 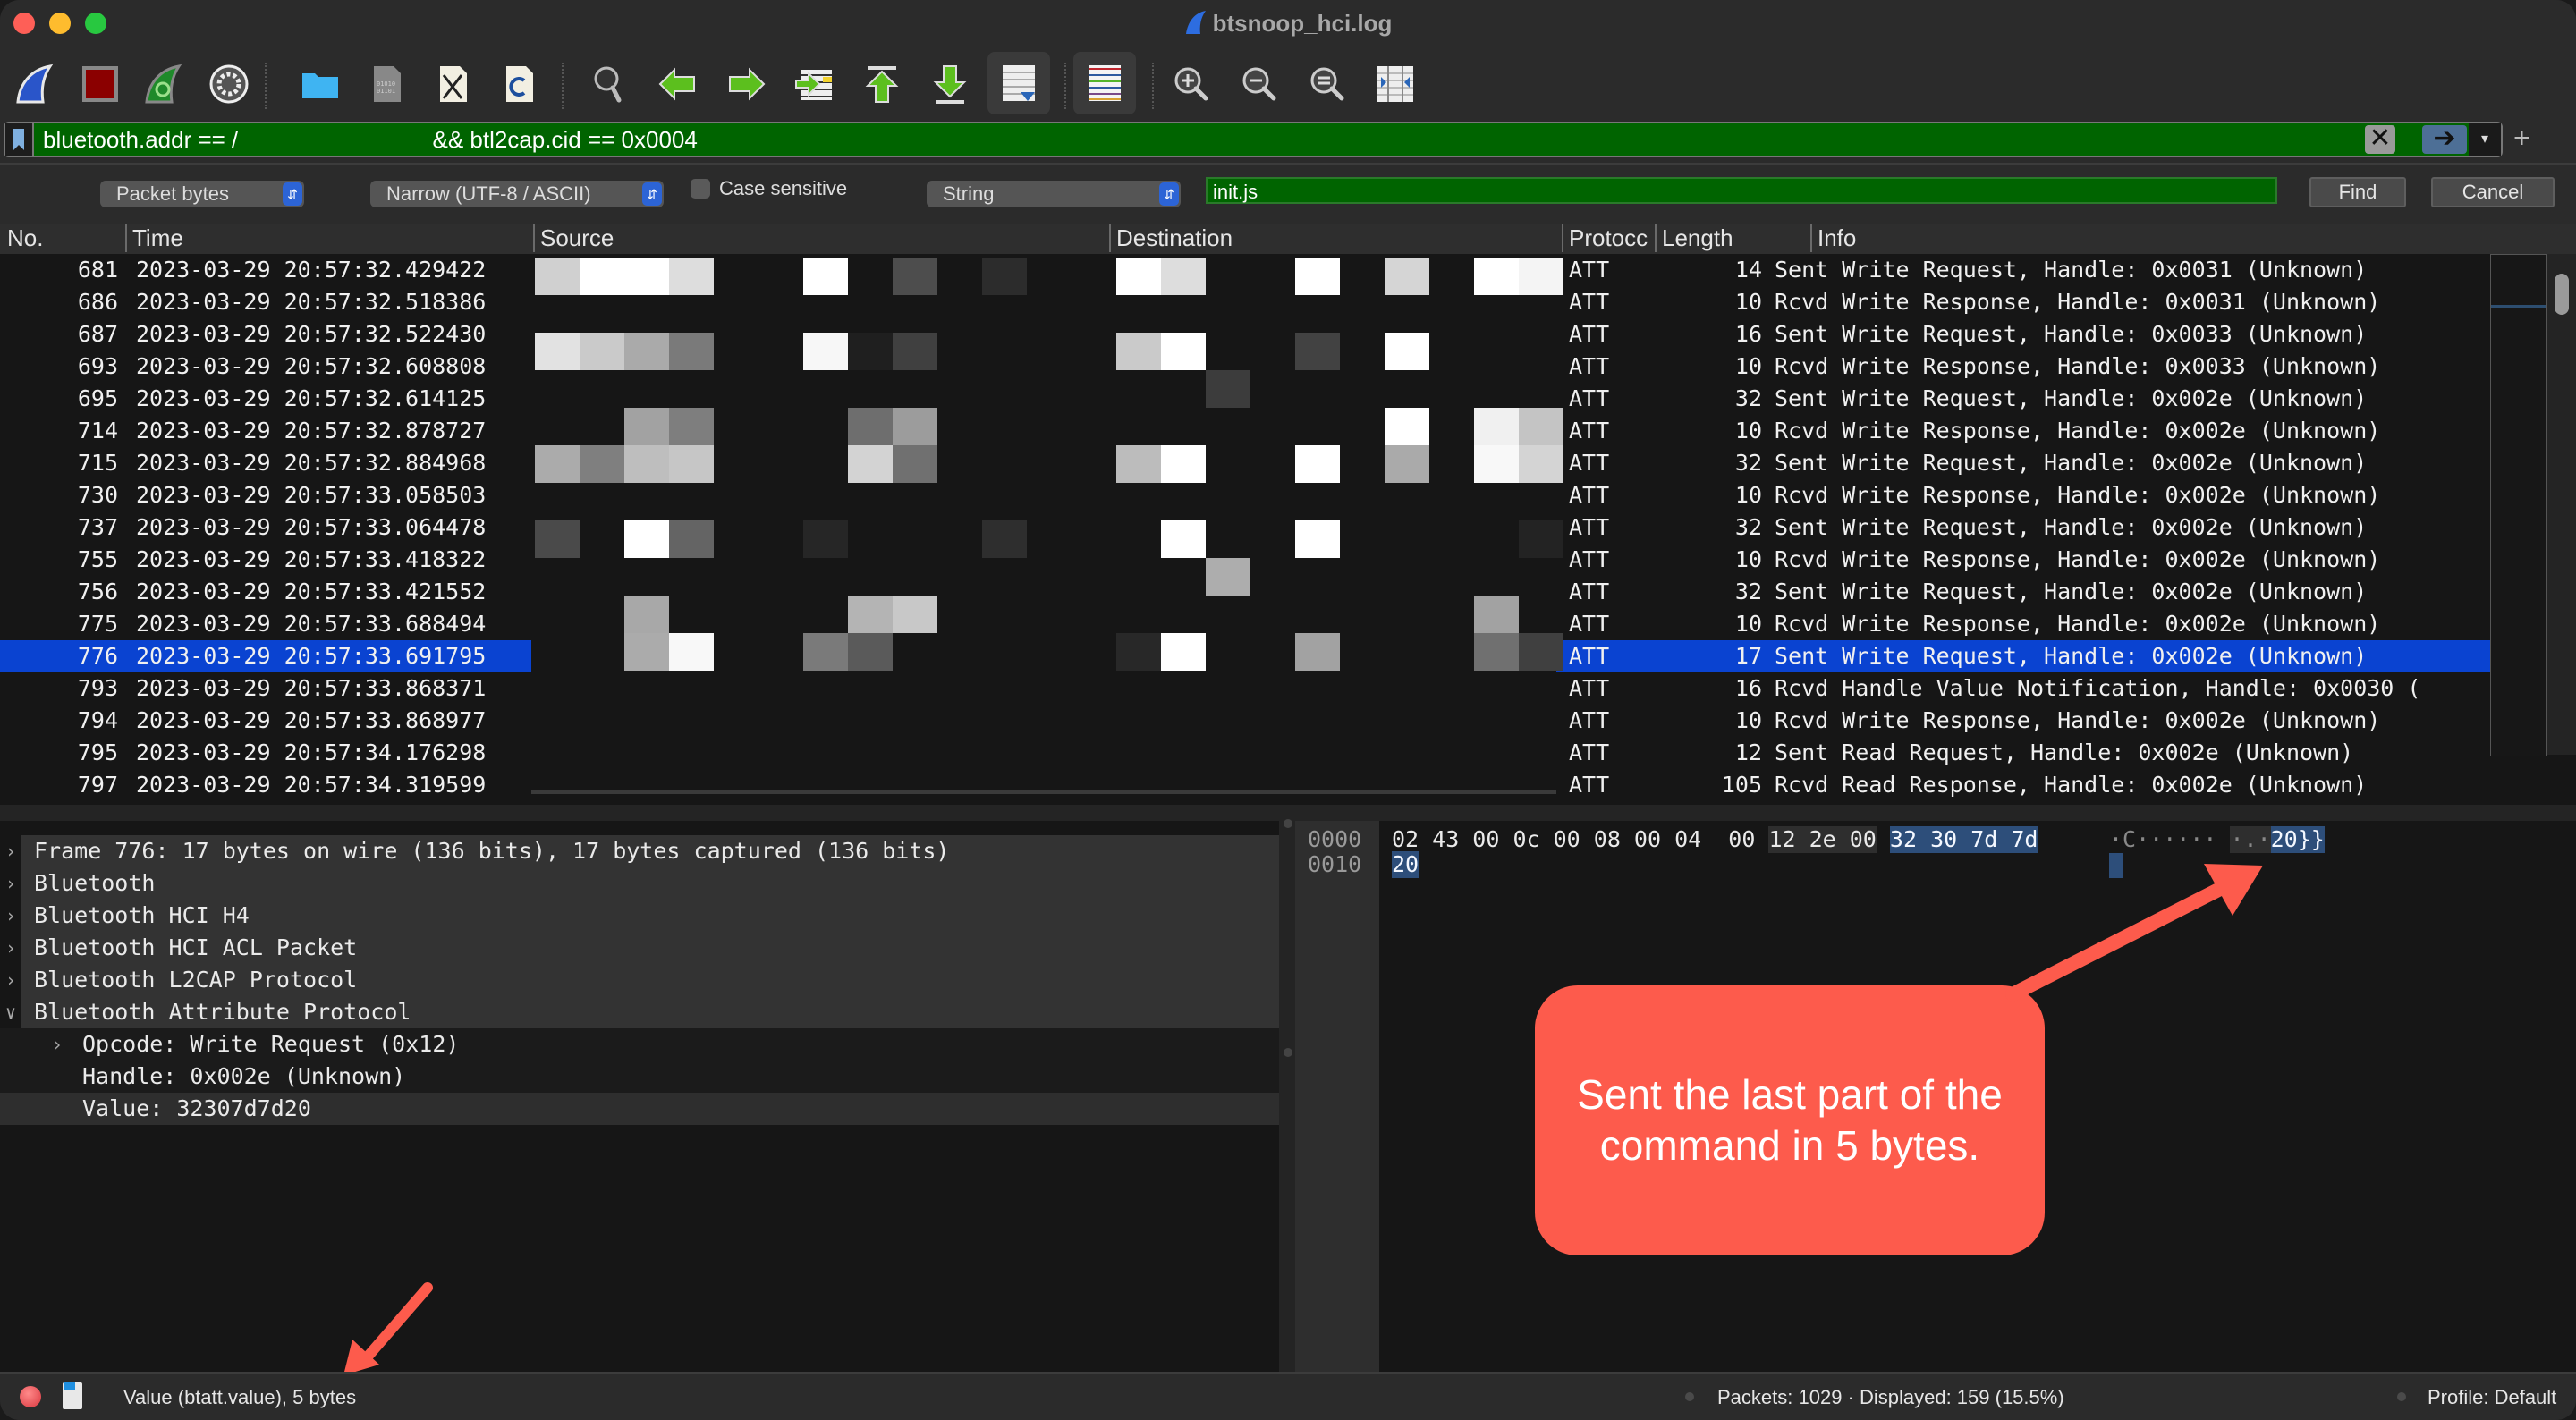 I want to click on ascii-line-0000: ·C······ ·.·20}}, so click(x=2217, y=839).